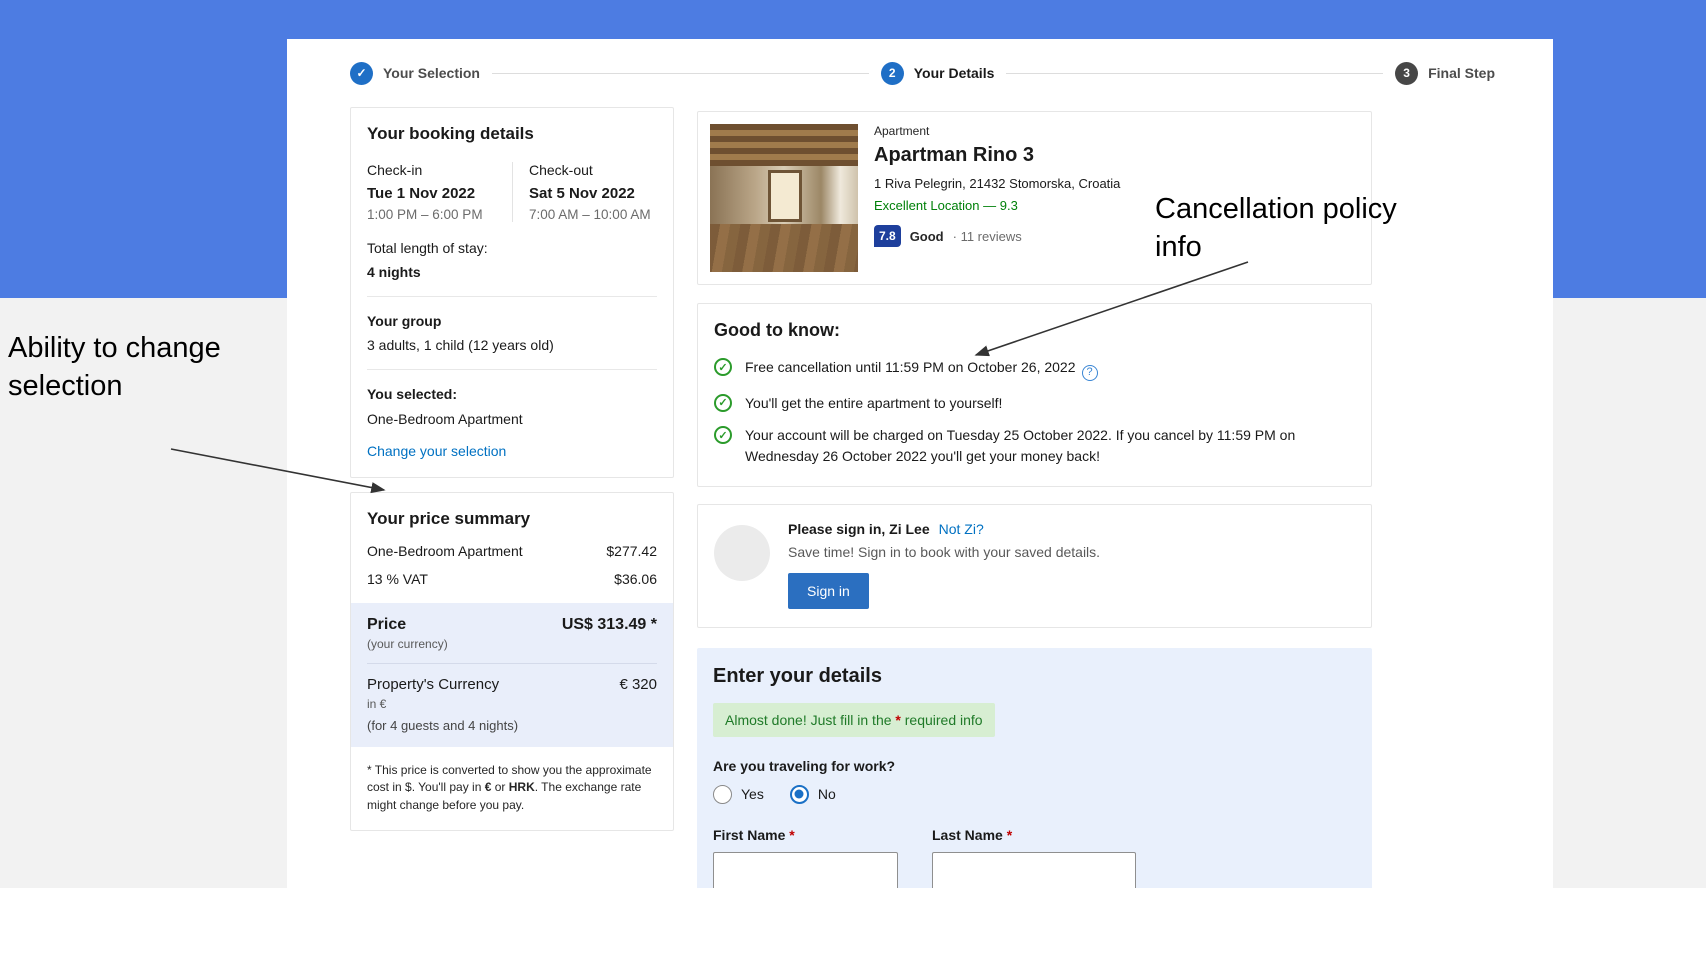  I want to click on price-row-value: $277.42, so click(631, 551).